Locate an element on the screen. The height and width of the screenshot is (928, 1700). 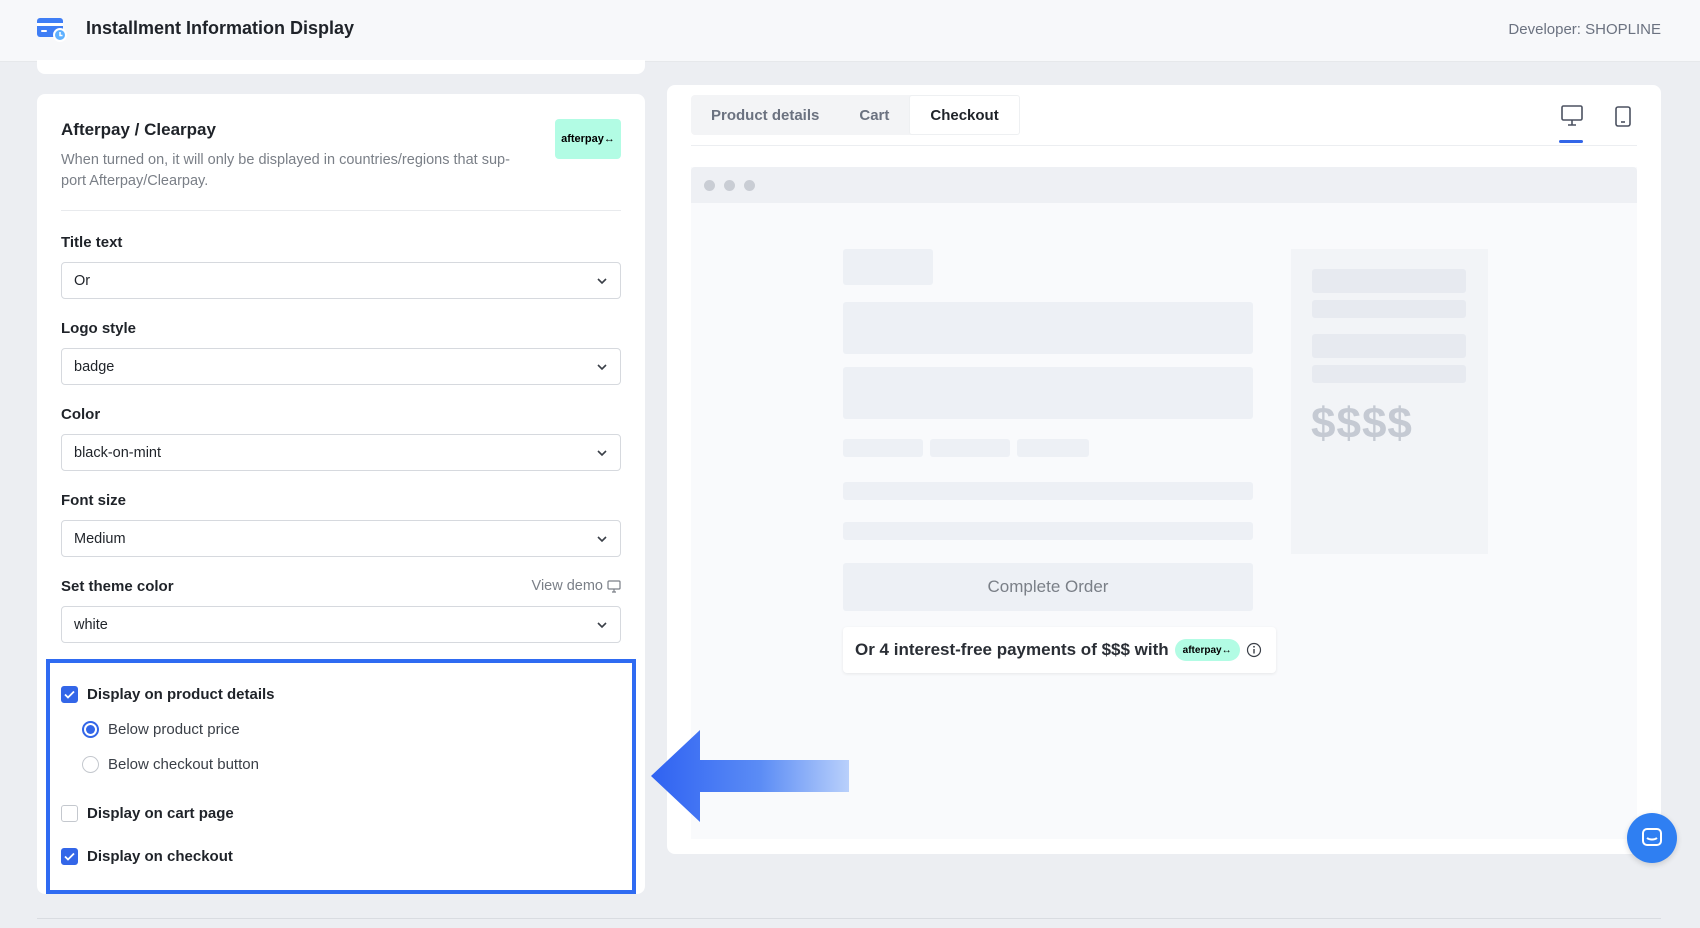
bottom-divider is located at coordinates (849, 918).